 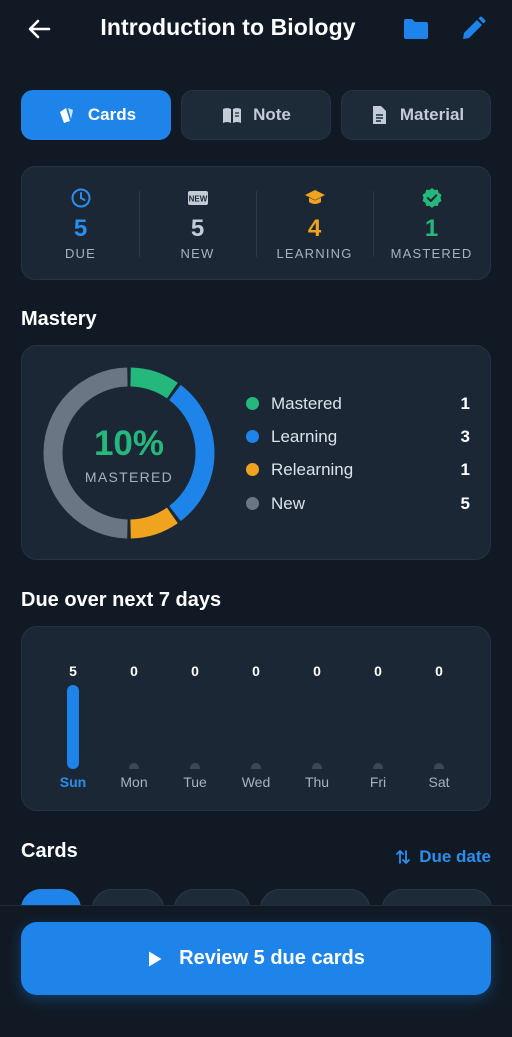 I want to click on new-badge-icon: NEW, so click(x=197, y=198).